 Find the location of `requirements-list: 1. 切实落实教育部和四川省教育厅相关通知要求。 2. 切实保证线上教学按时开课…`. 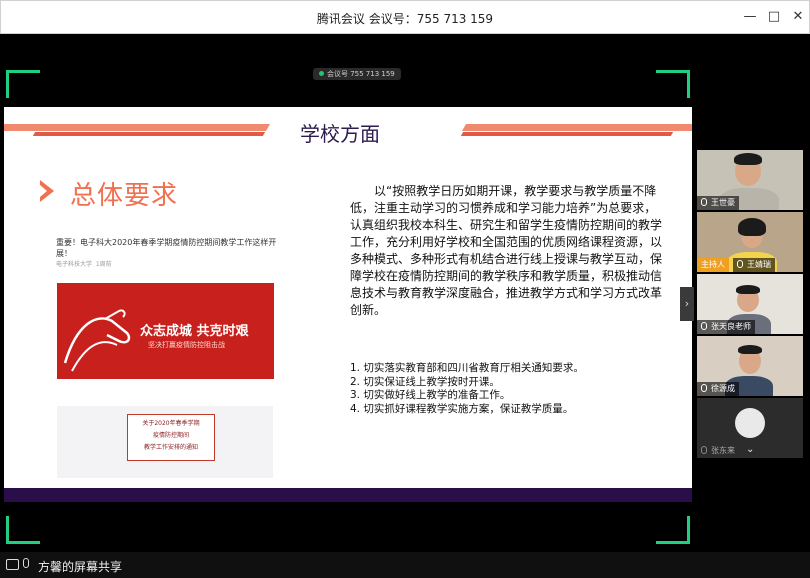

requirements-list: 1. 切实落实教育部和四川省教育厅相关通知要求。 2. 切实保证线上教学按时开课… is located at coordinates (500, 389).